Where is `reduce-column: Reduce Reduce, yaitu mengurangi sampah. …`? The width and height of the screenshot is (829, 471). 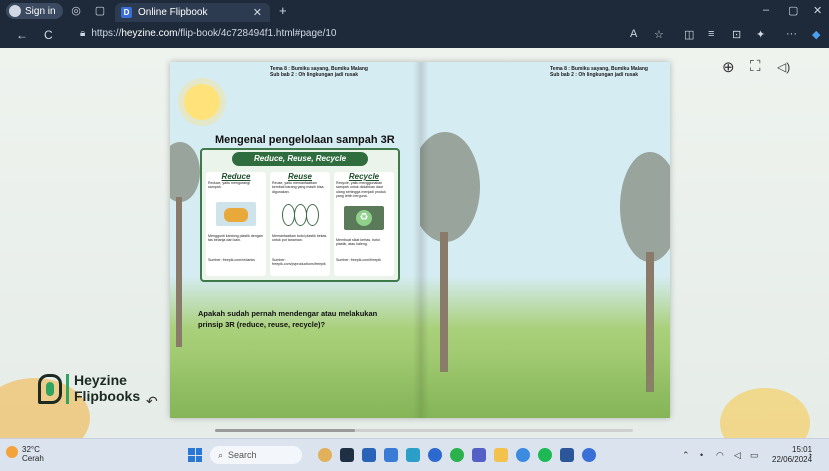
reduce-column: Reduce Reduce, yaitu mengurangi sampah. … is located at coordinates (236, 224).